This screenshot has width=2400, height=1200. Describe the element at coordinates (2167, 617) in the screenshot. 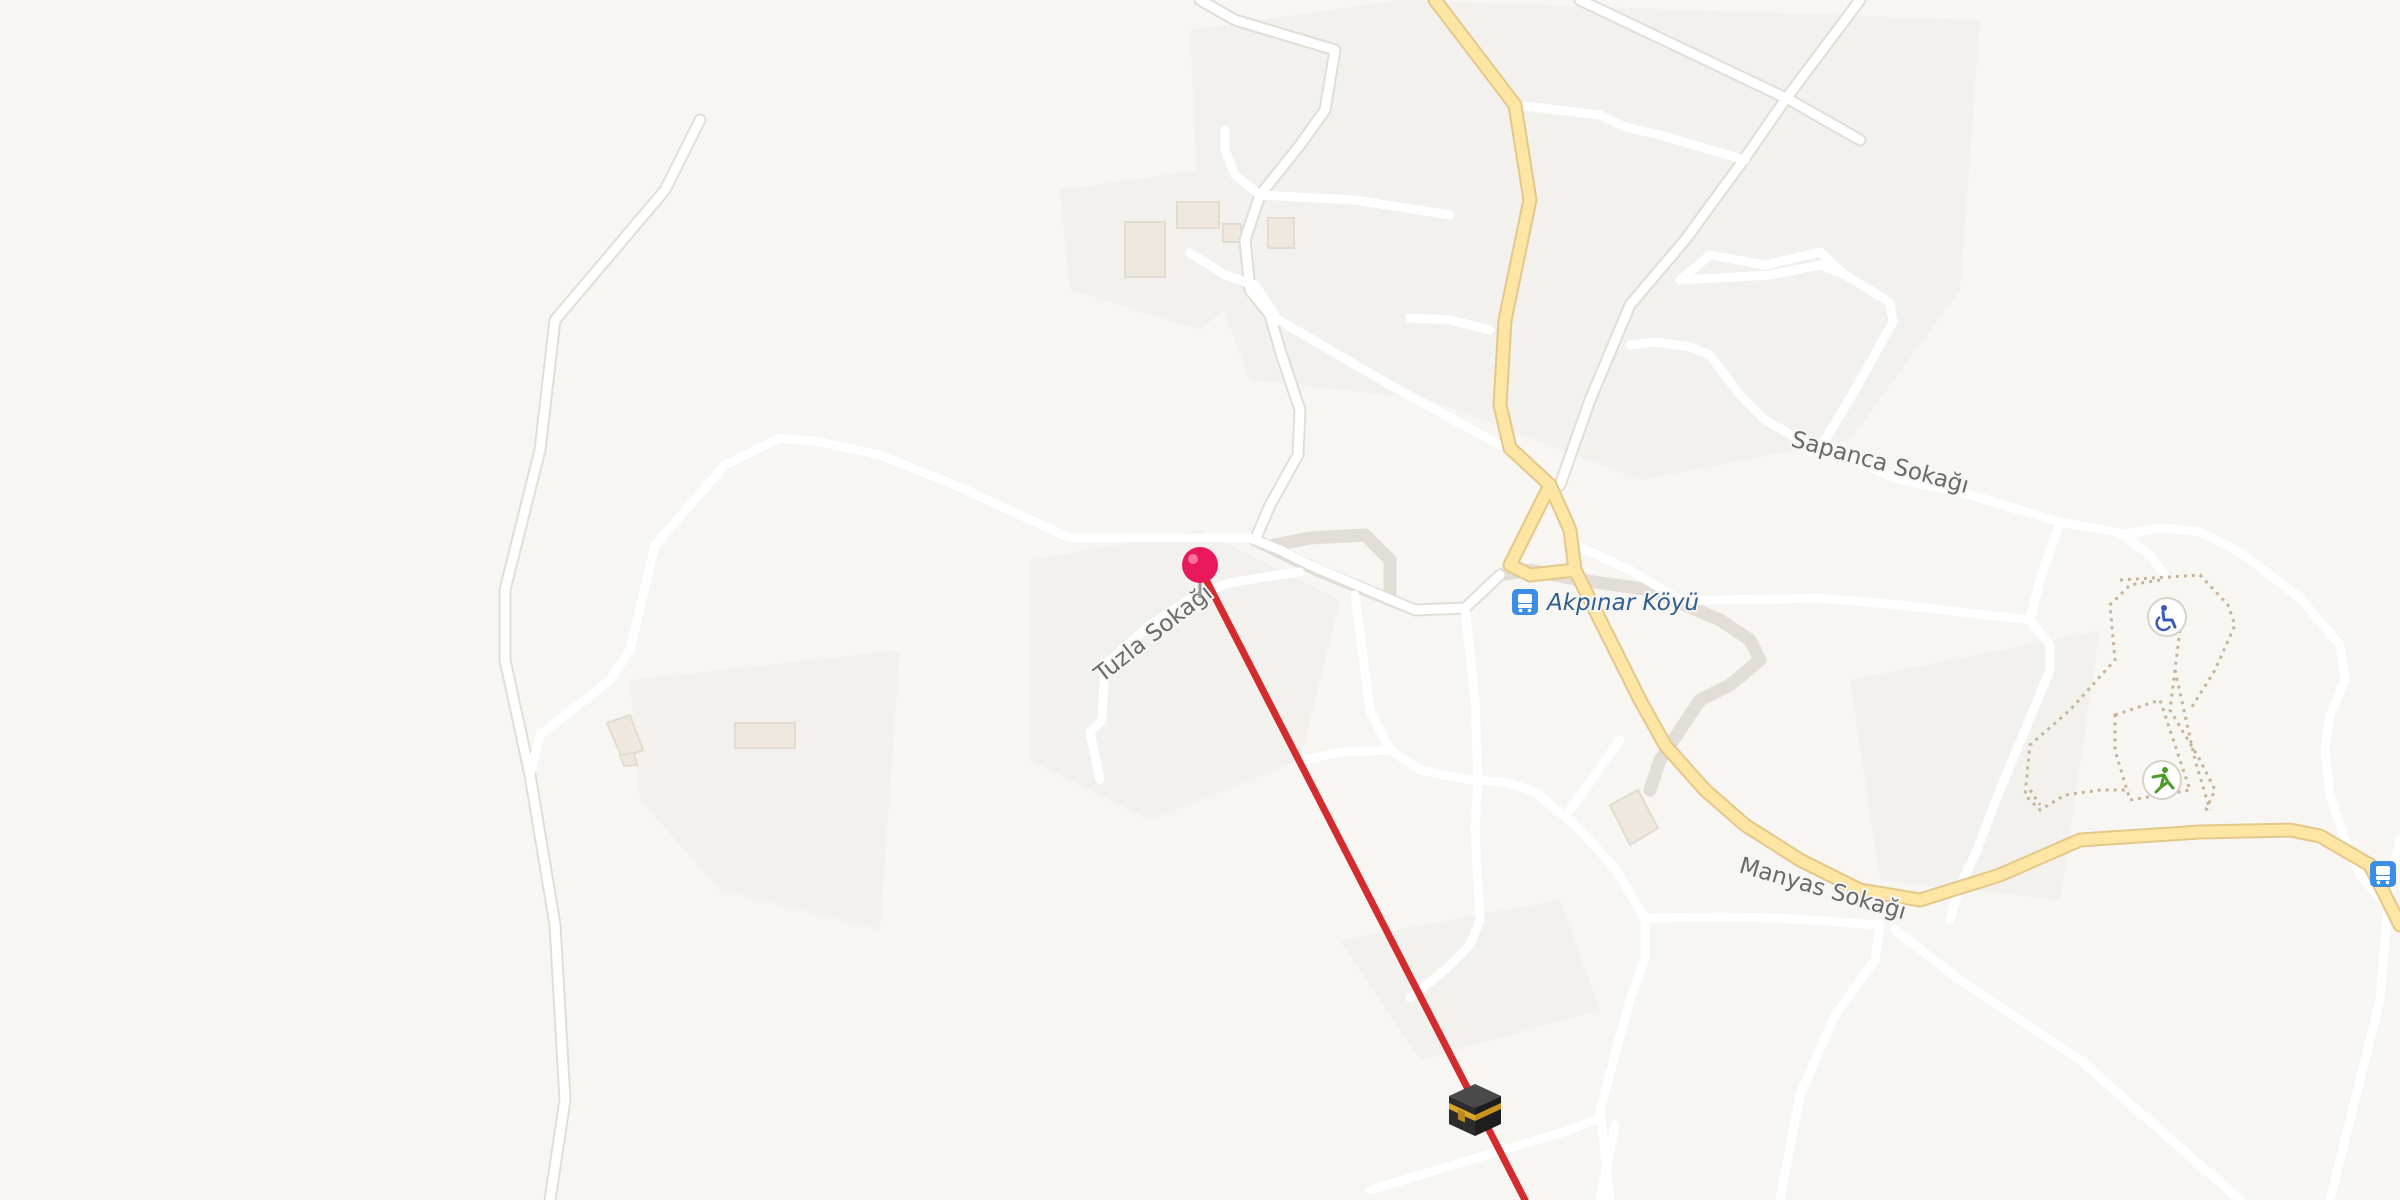

I see `wheelchair-icon` at that location.